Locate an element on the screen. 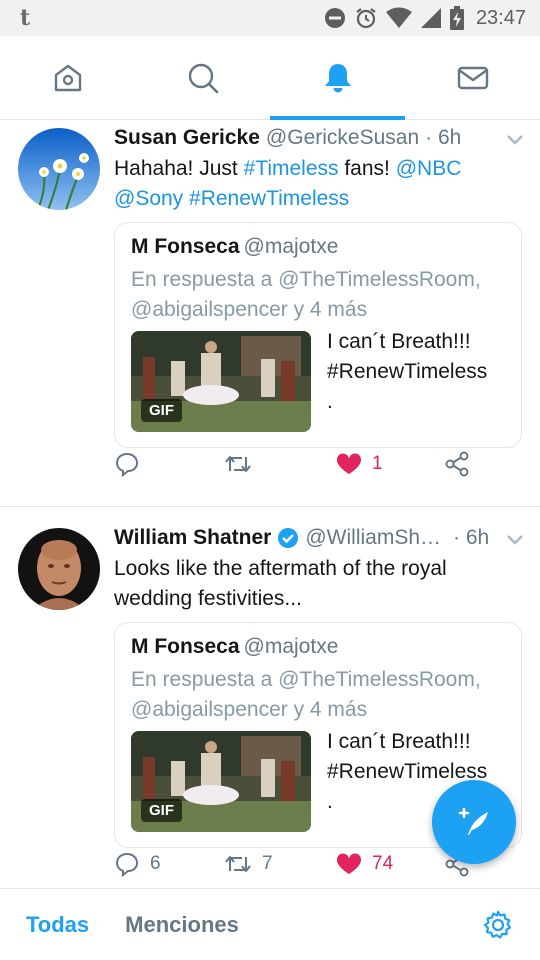 This screenshot has height=960, width=540. notifications-filter-bar: Todas Menciones is located at coordinates (270, 924).